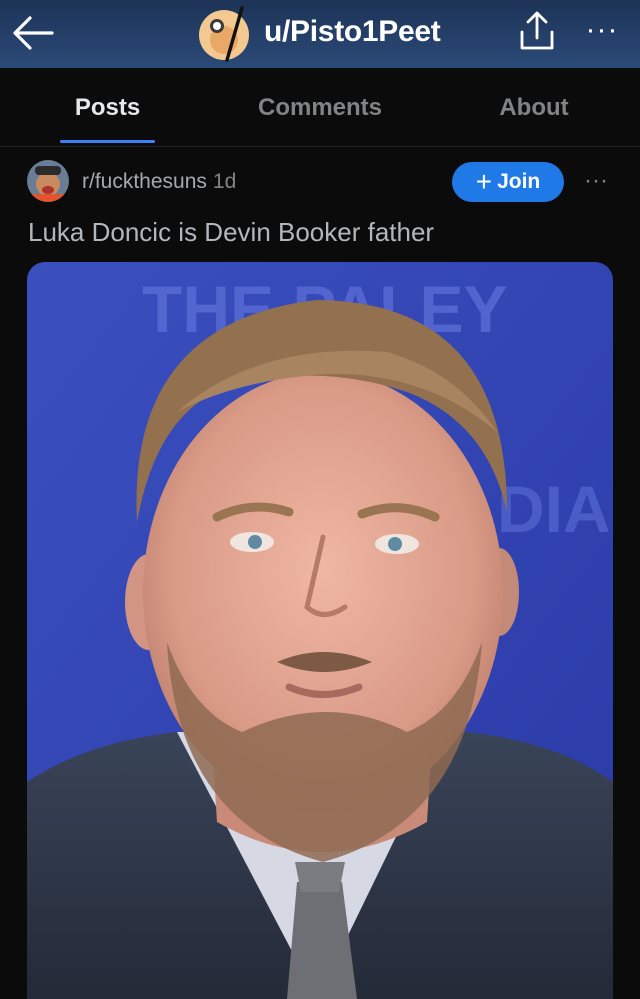 Image resolution: width=640 pixels, height=999 pixels. I want to click on post-meta: r/fuckthesuns 1d, so click(159, 182).